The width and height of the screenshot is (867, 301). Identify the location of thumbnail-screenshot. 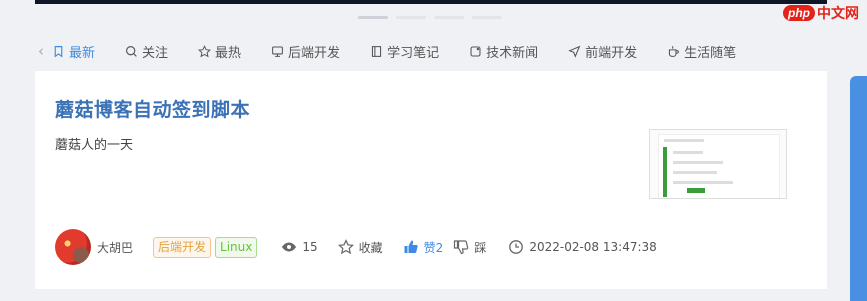
(719, 166).